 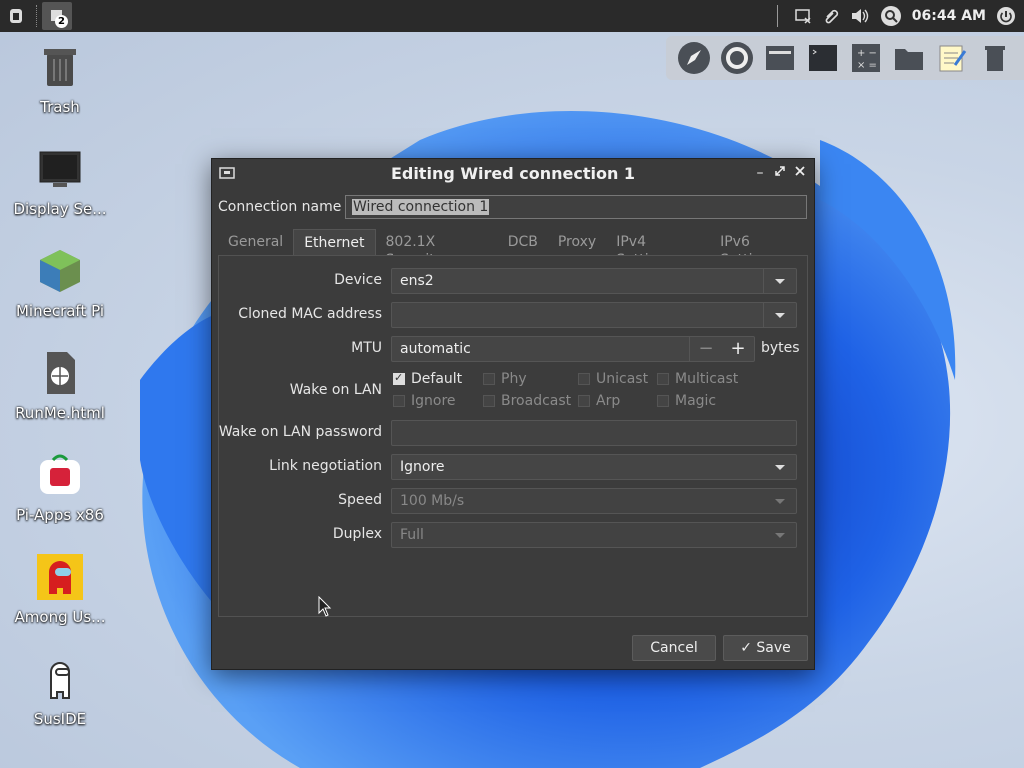 What do you see at coordinates (803, 16) in the screenshot?
I see `display-icon` at bounding box center [803, 16].